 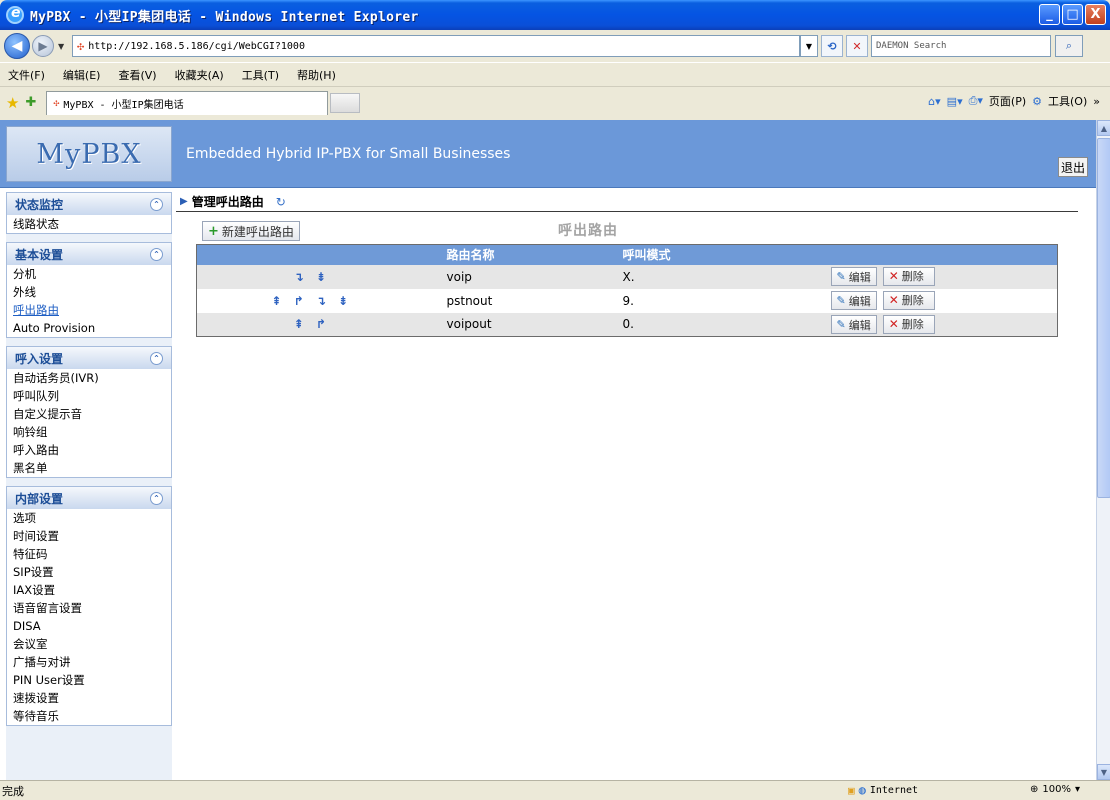 What do you see at coordinates (1096, 101) in the screenshot?
I see `more-chevron-icon: »` at bounding box center [1096, 101].